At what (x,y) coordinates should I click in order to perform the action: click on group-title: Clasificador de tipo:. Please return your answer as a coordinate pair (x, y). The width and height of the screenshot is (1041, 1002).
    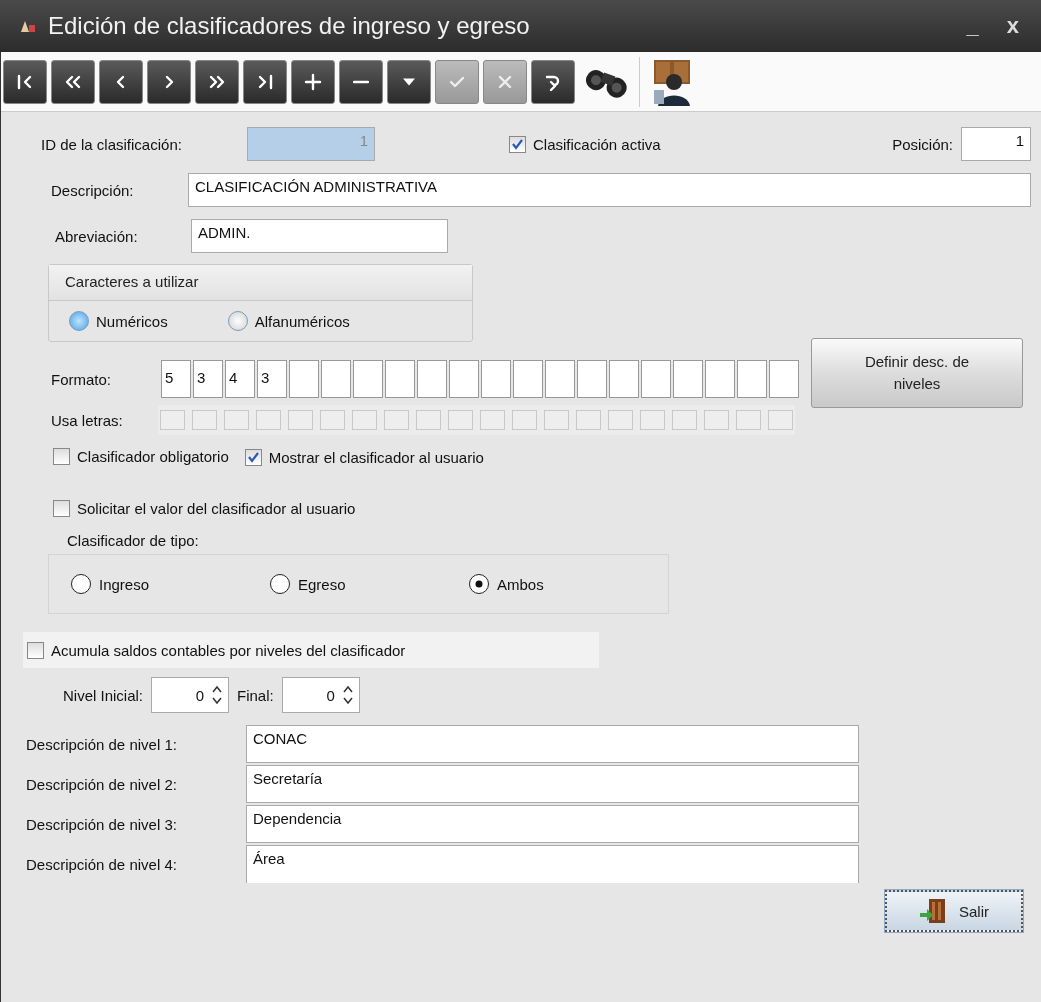
    Looking at the image, I should click on (133, 540).